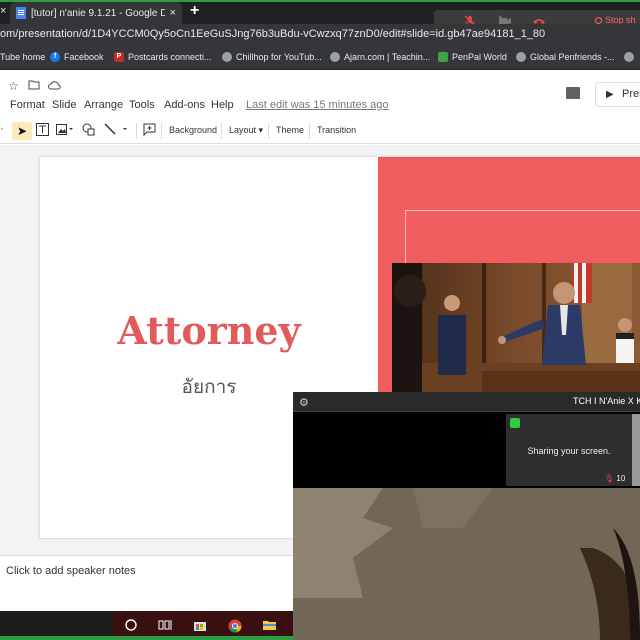 The width and height of the screenshot is (640, 640). I want to click on webcam-view, so click(466, 564).